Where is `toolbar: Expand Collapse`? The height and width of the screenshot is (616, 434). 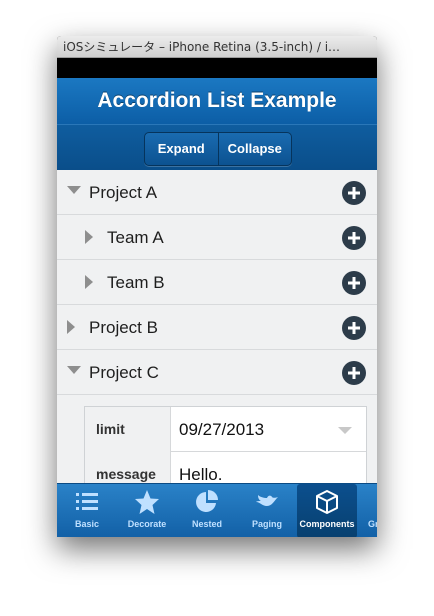 toolbar: Expand Collapse is located at coordinates (217, 147).